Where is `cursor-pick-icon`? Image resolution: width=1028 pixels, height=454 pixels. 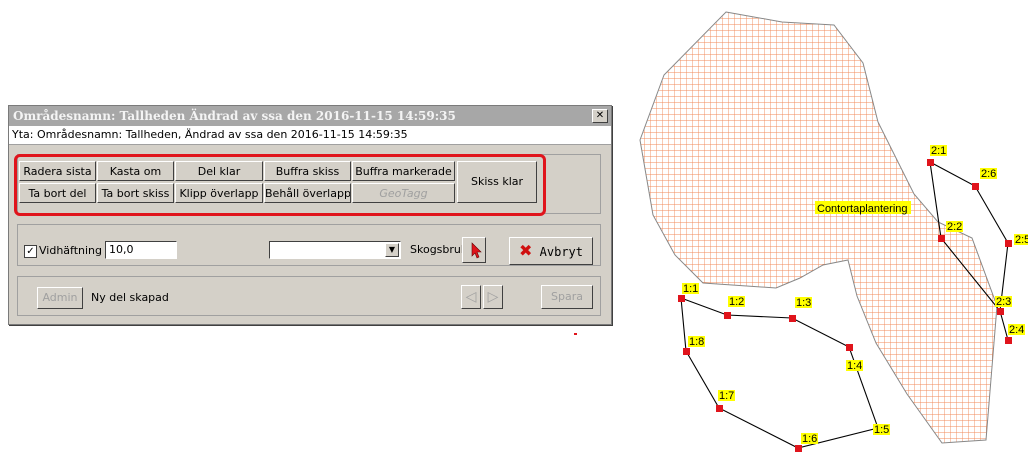 cursor-pick-icon is located at coordinates (476, 250).